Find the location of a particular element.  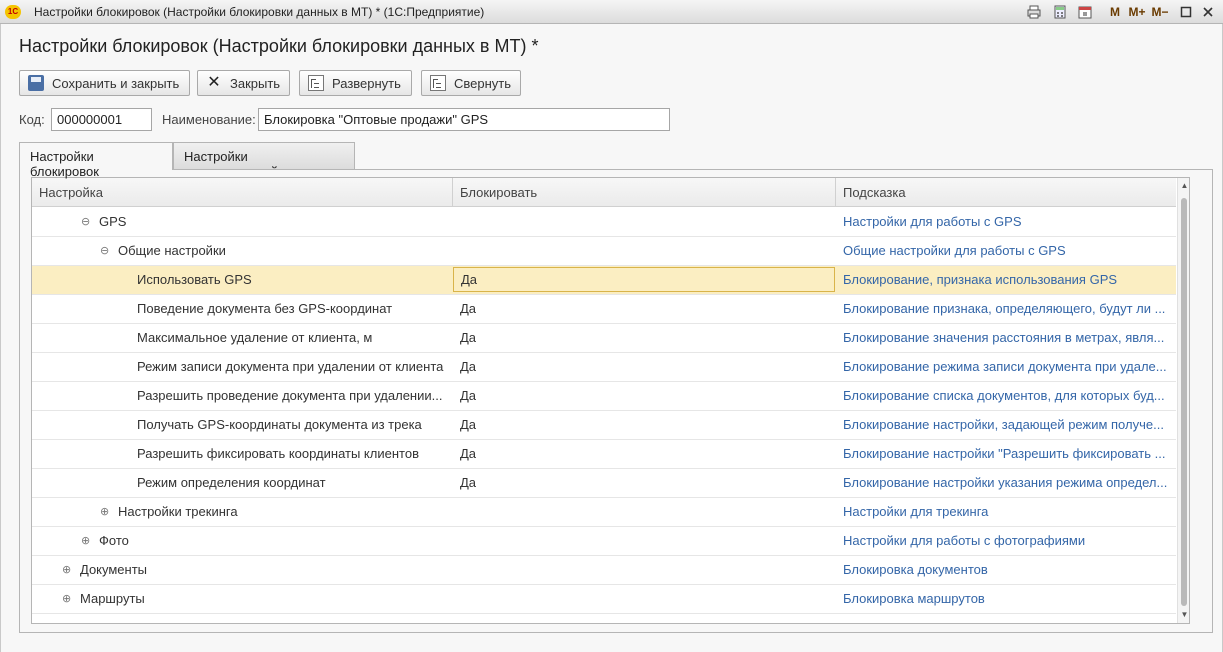

cell-setting: ⊕ Документы is located at coordinates (242, 570).